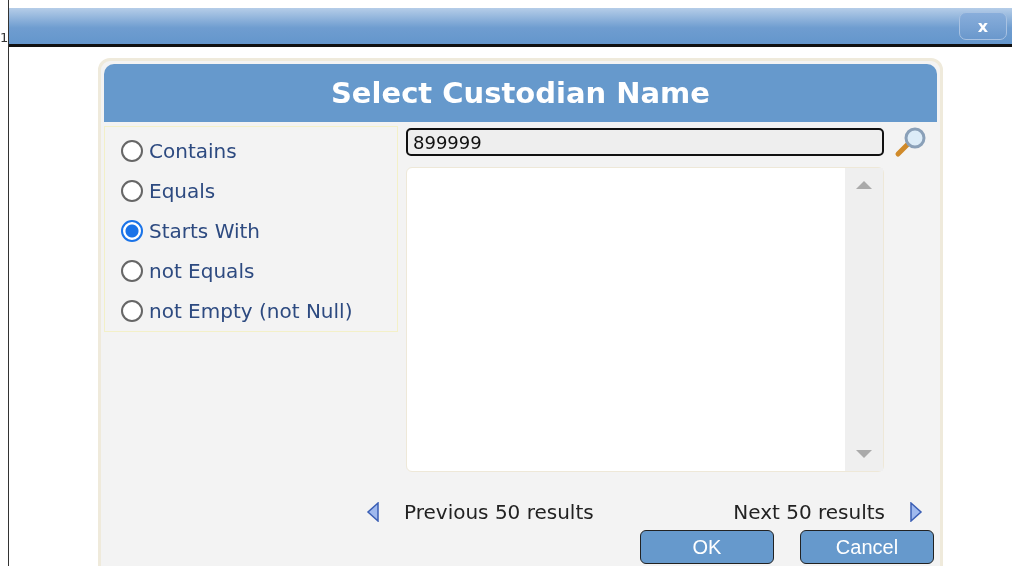 This screenshot has width=1012, height=566. Describe the element at coordinates (253, 271) in the screenshot. I see `radio-option: not Equals` at that location.